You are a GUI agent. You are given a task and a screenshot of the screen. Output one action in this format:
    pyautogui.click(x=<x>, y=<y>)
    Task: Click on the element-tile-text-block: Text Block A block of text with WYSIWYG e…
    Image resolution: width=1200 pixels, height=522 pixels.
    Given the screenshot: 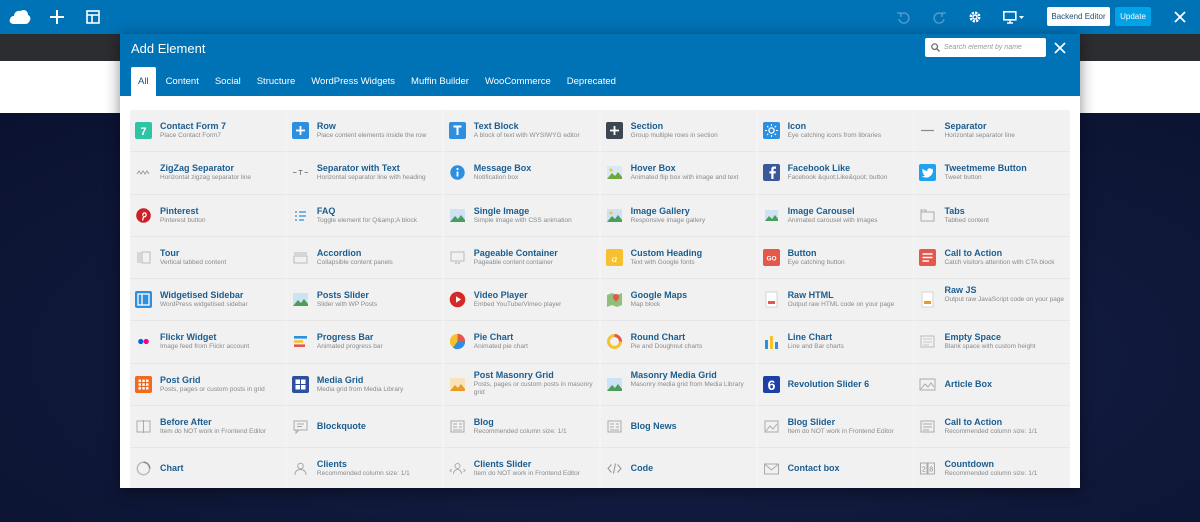 What is the action you would take?
    pyautogui.click(x=521, y=131)
    